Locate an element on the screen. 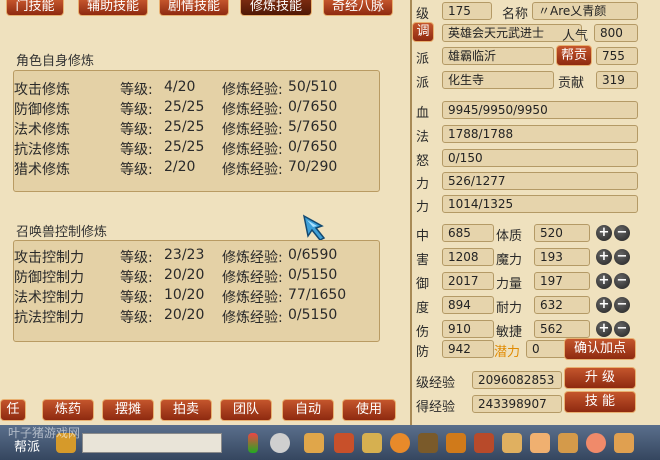  cultivation-row: 防御修炼 等级: 25/25 修炼经验: 0/7650 is located at coordinates (197, 109).